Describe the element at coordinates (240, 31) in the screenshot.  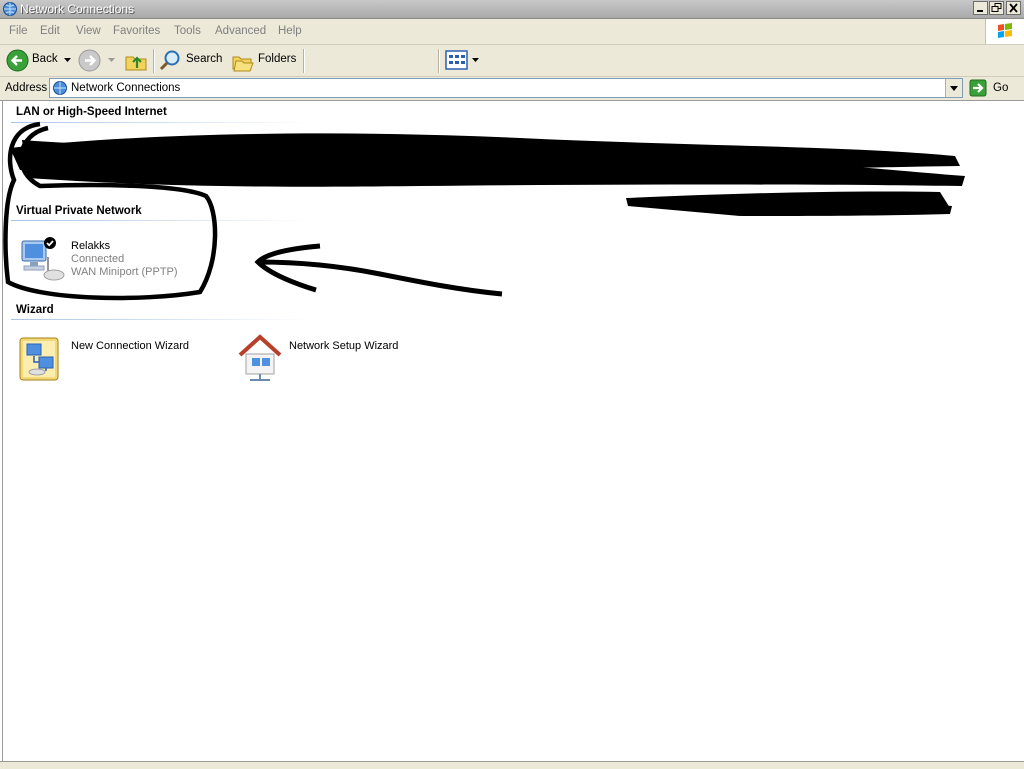
I see `menu-advanced: Advanced` at that location.